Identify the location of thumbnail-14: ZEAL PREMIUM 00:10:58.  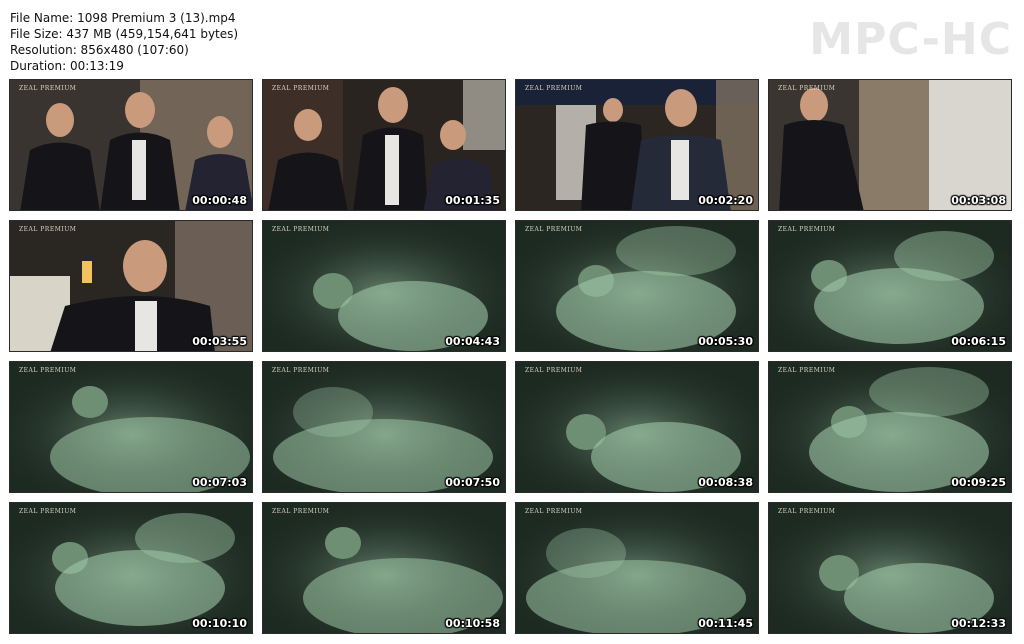
(384, 568).